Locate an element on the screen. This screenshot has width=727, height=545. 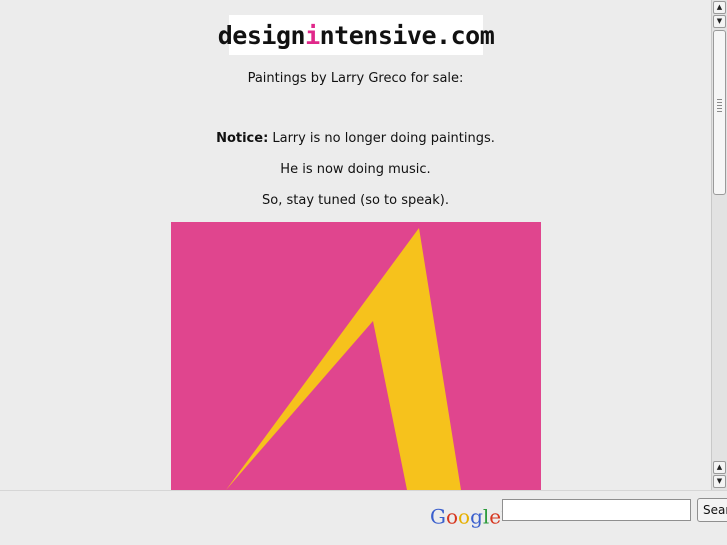
scrollbar-thumb is located at coordinates (719, 112).